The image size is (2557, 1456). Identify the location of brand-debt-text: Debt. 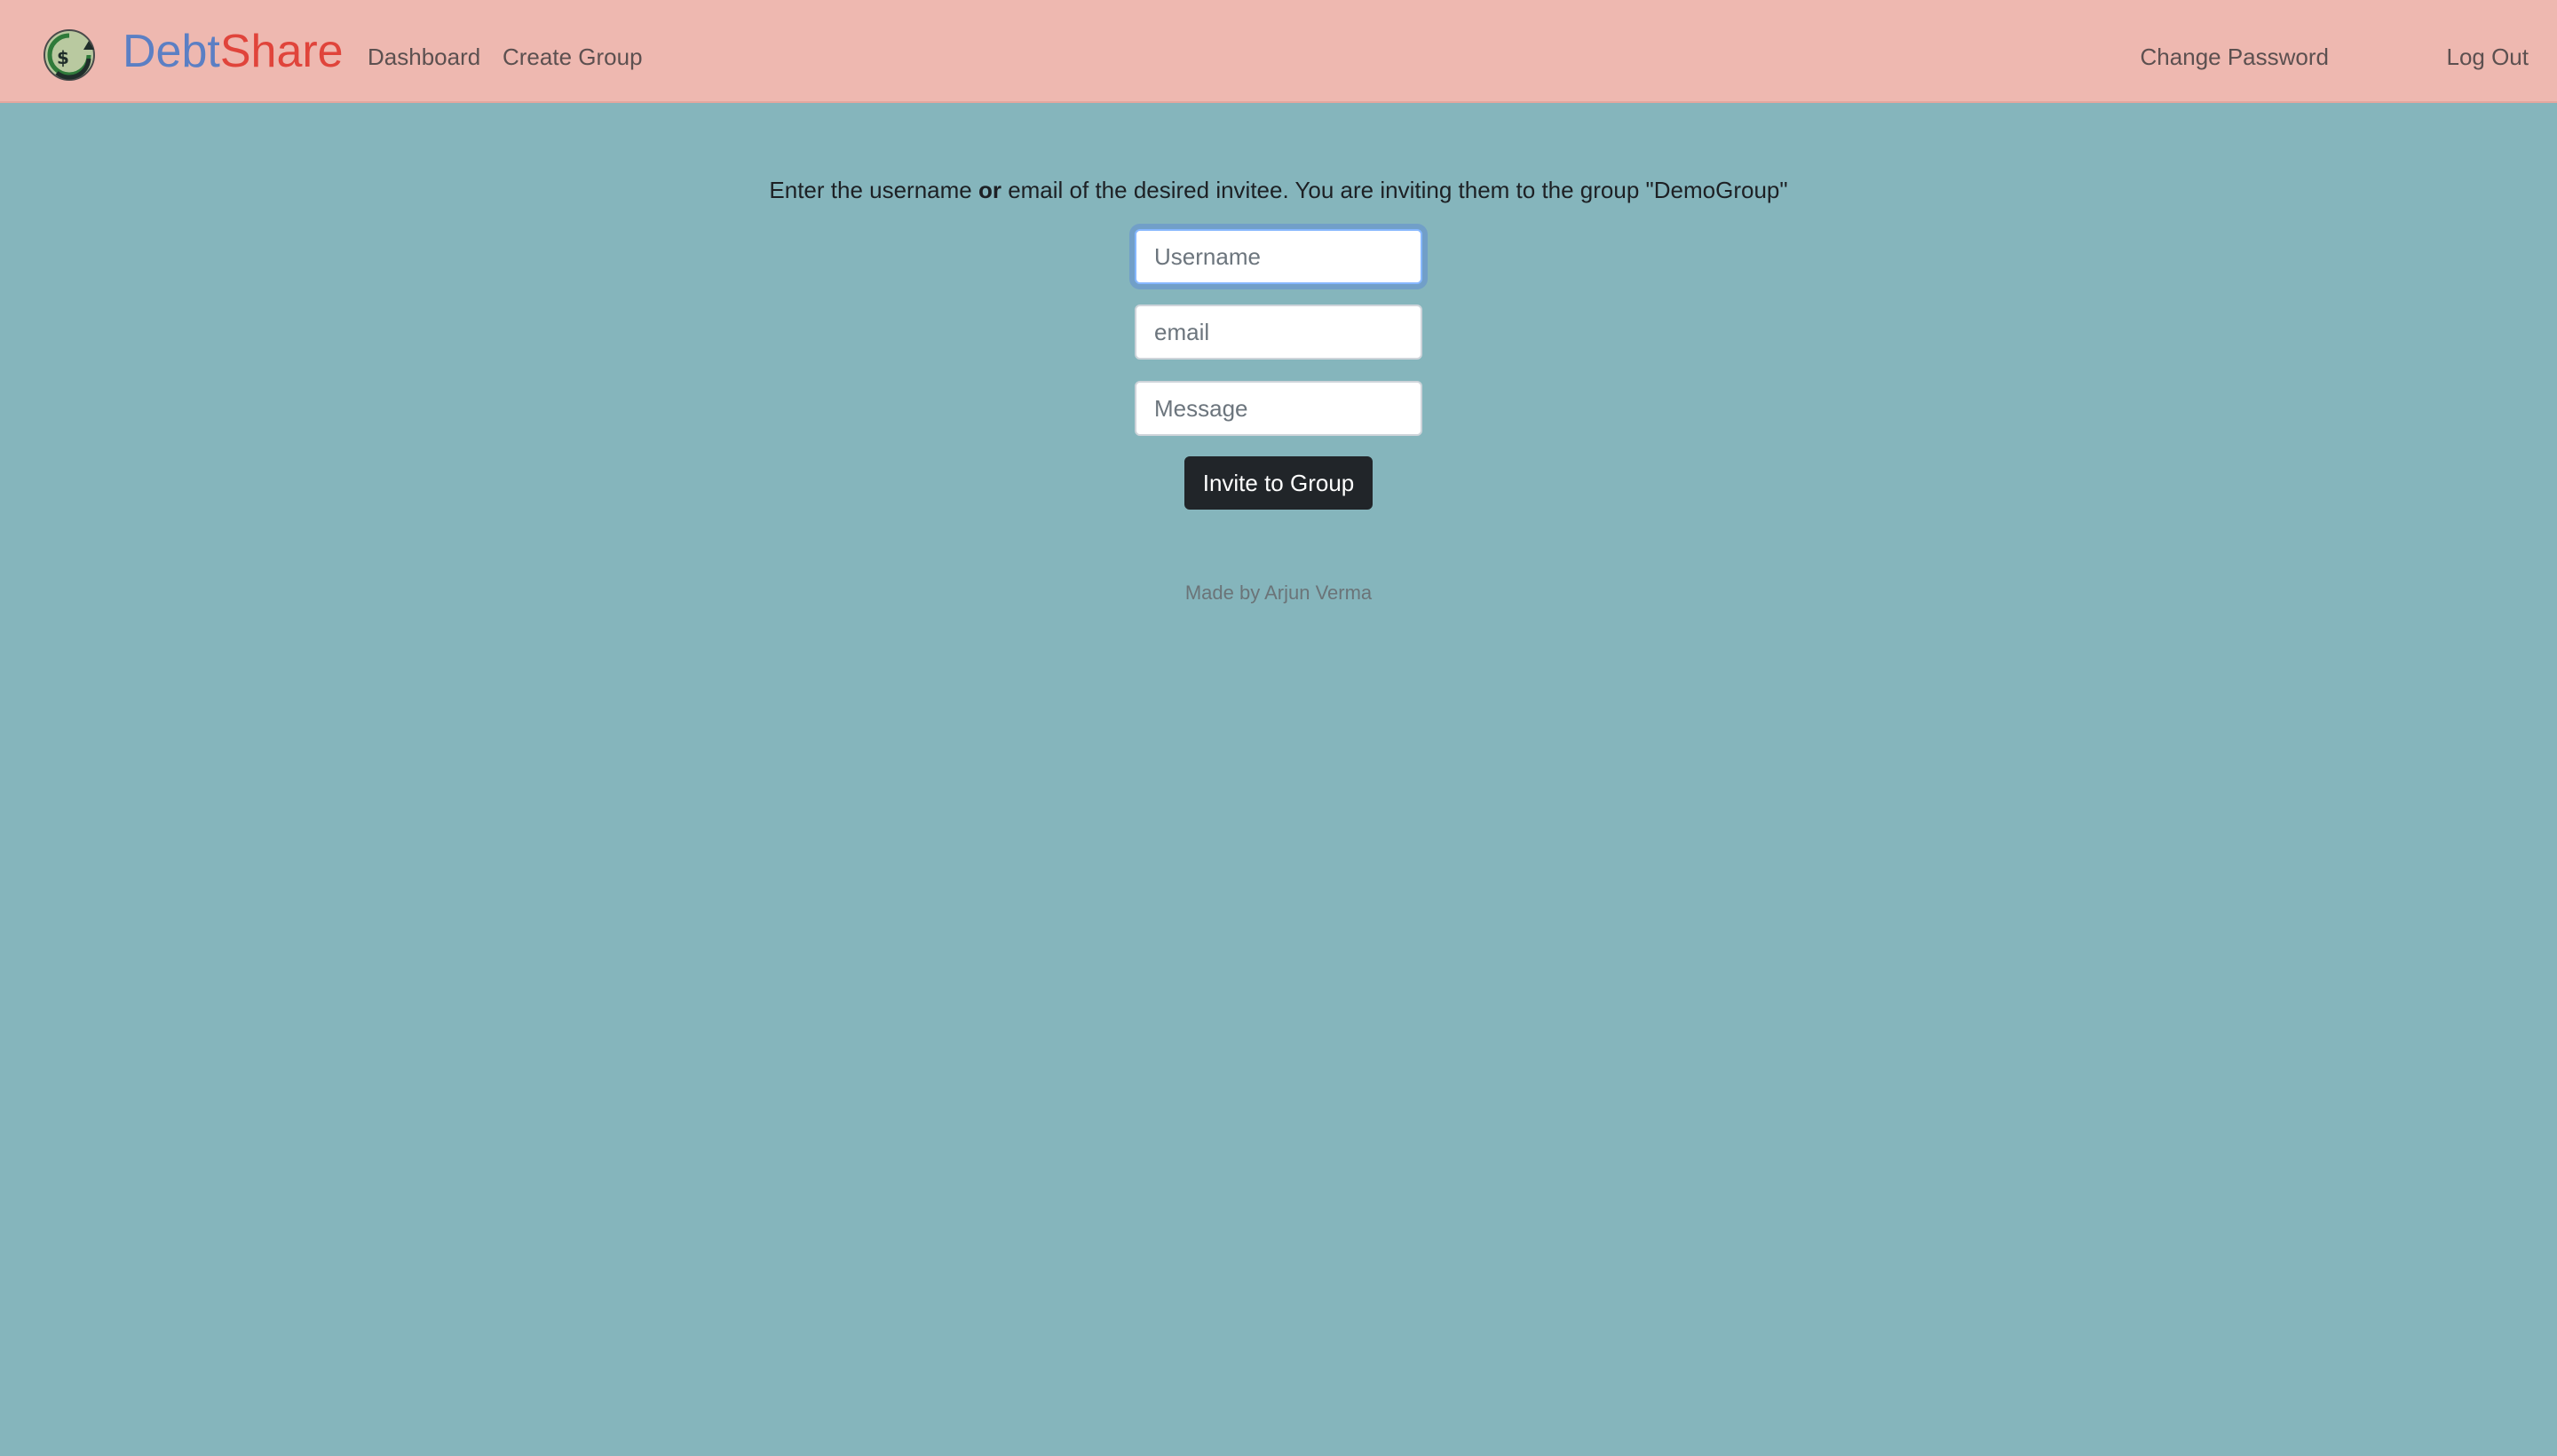
(171, 51).